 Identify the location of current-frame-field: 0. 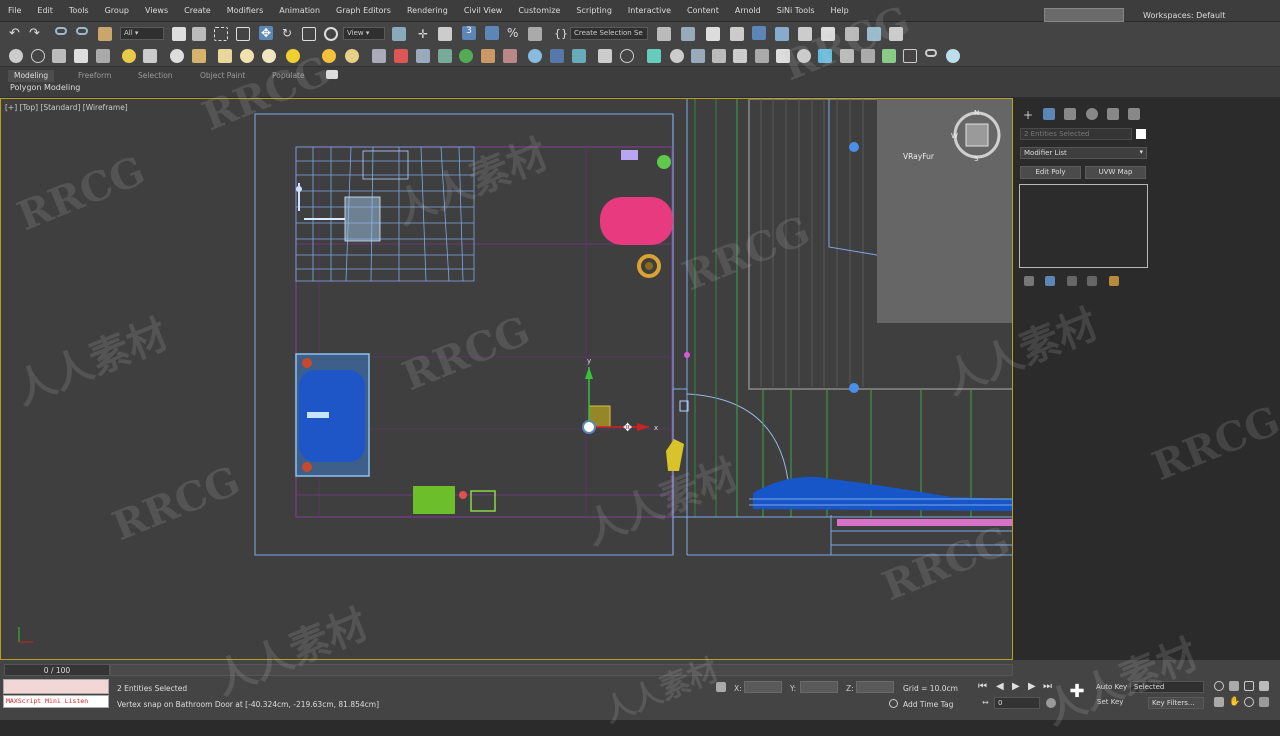
(1017, 703).